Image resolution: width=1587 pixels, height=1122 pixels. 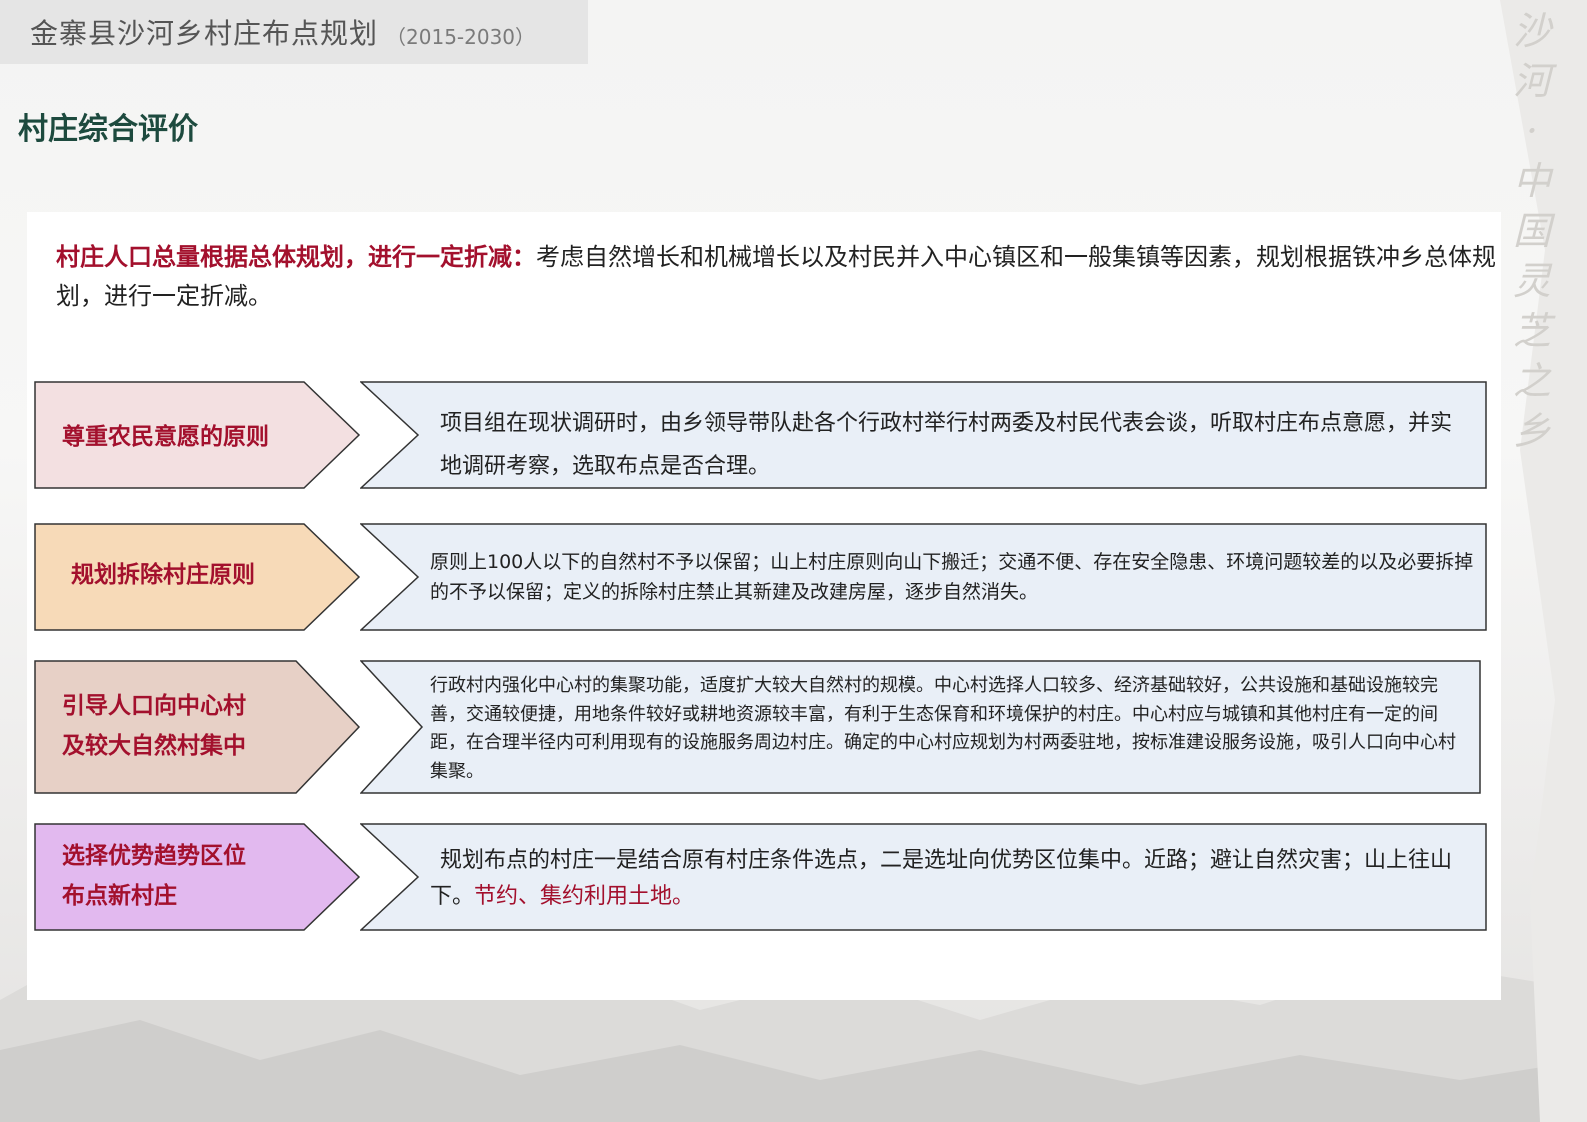 I want to click on intro-emphasis: 村庄人口总量根据总体规划，进行一定折减：, so click(x=296, y=257).